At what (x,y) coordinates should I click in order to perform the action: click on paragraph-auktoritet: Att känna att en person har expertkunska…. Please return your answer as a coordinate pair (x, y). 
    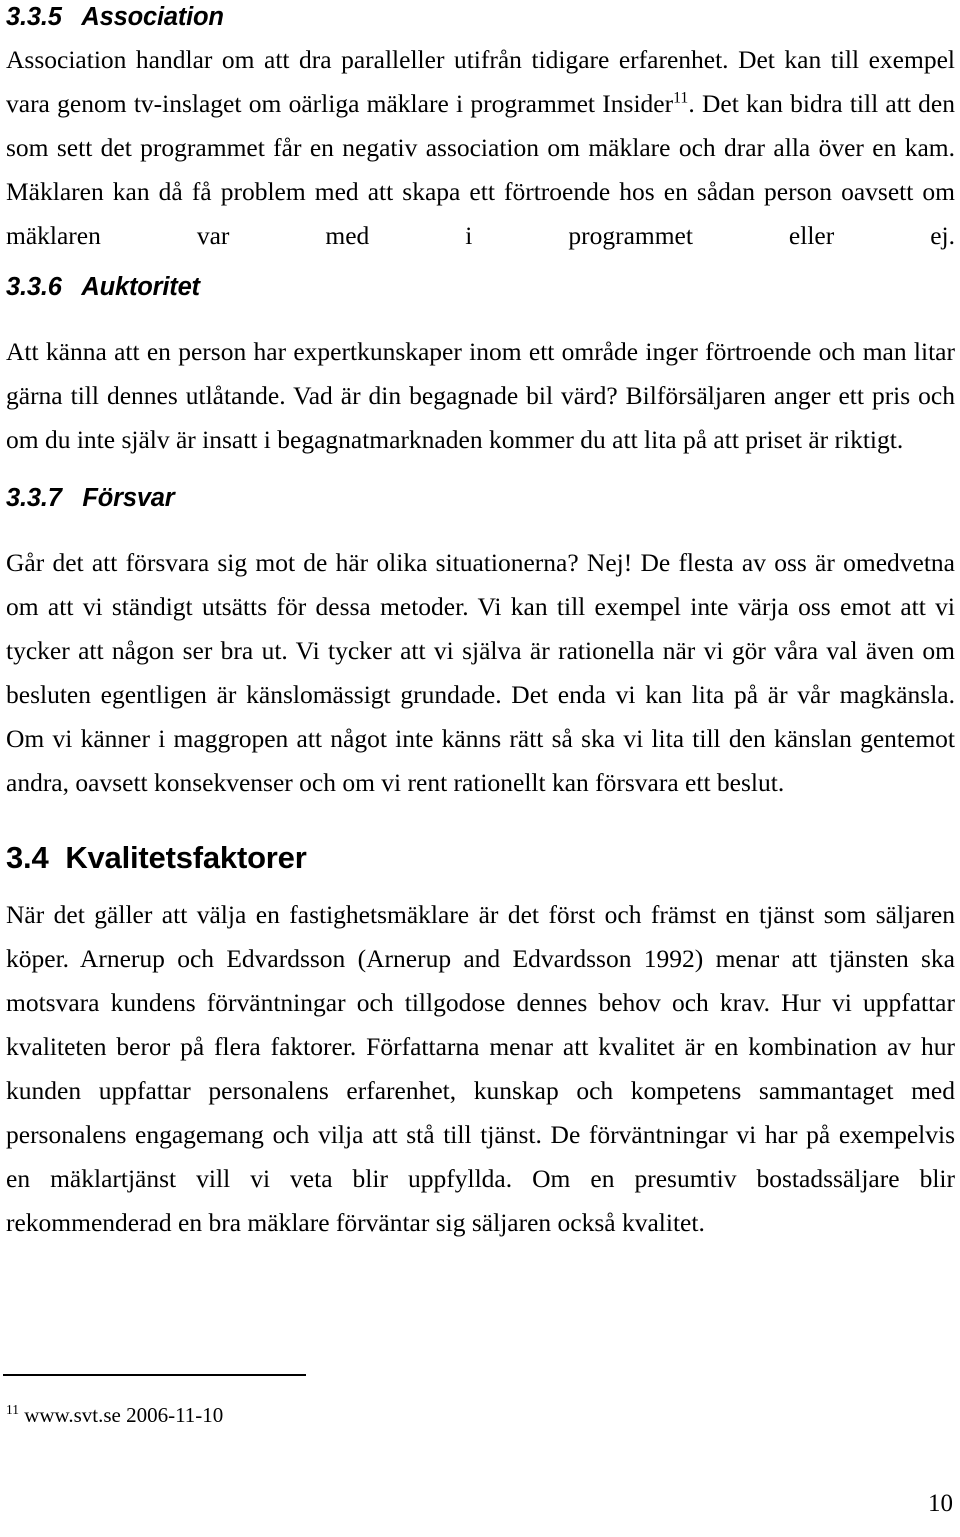
    Looking at the image, I should click on (480, 395).